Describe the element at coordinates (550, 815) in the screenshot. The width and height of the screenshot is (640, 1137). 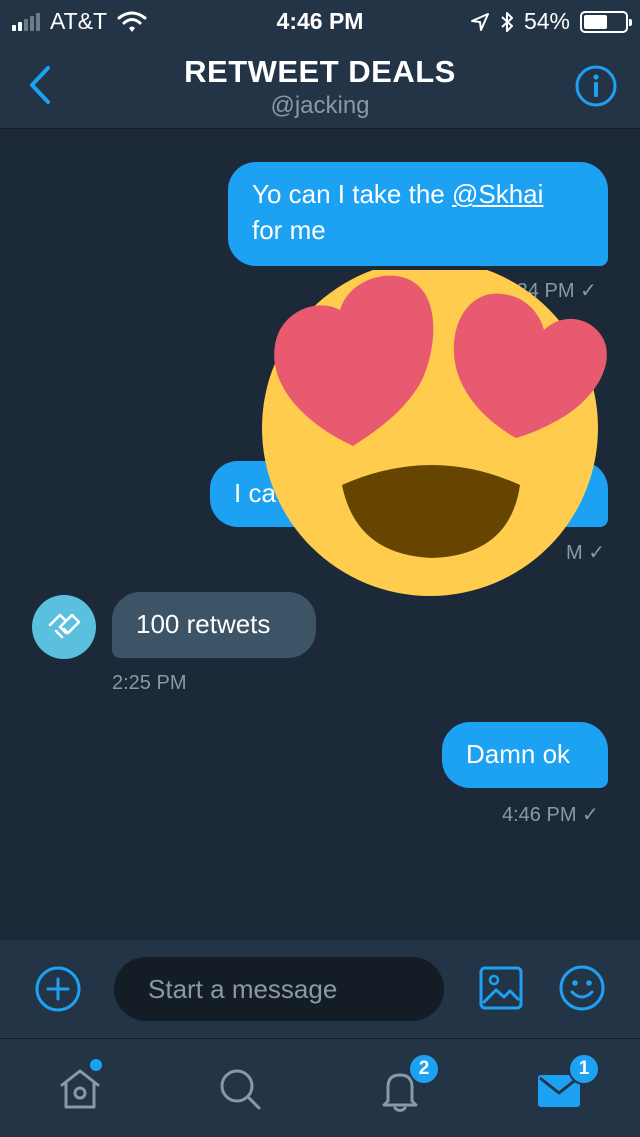
I see `message-timestamp: 4:46 PM ✓` at that location.